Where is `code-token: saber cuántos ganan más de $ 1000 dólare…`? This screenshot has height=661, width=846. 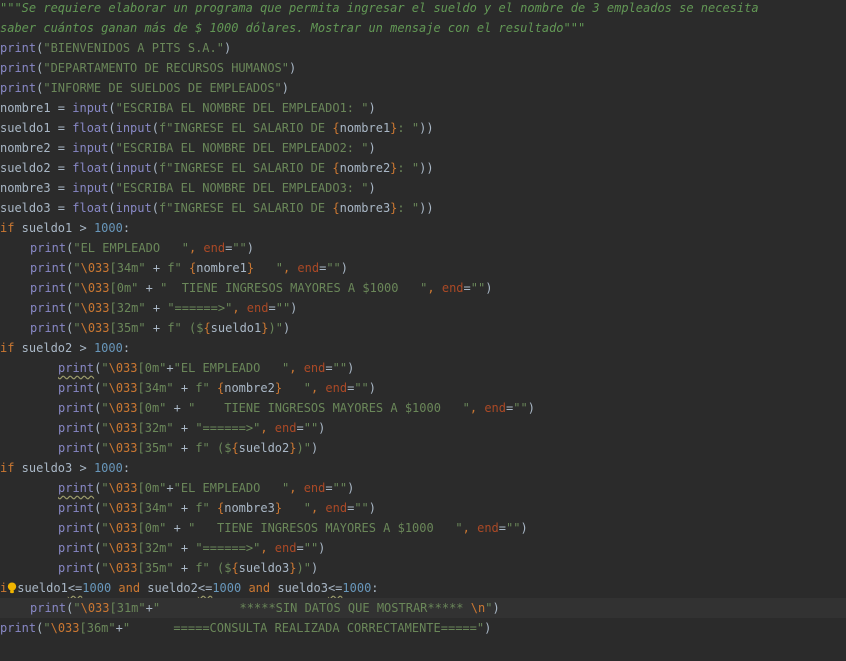 code-token: saber cuántos ganan más de $ 1000 dólare… is located at coordinates (293, 28).